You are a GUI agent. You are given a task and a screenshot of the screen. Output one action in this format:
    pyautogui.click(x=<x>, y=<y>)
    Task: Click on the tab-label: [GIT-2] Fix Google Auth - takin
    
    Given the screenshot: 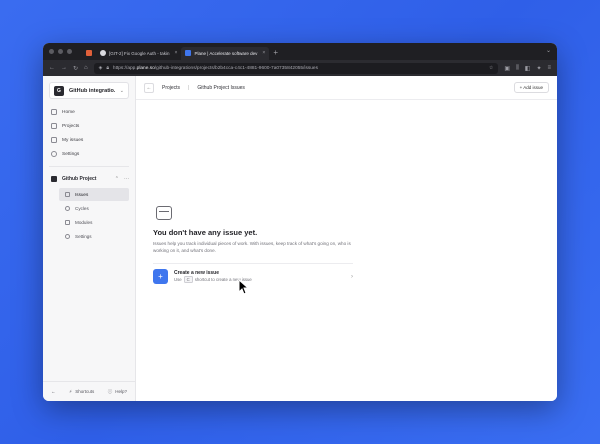 What is the action you would take?
    pyautogui.click(x=139, y=53)
    